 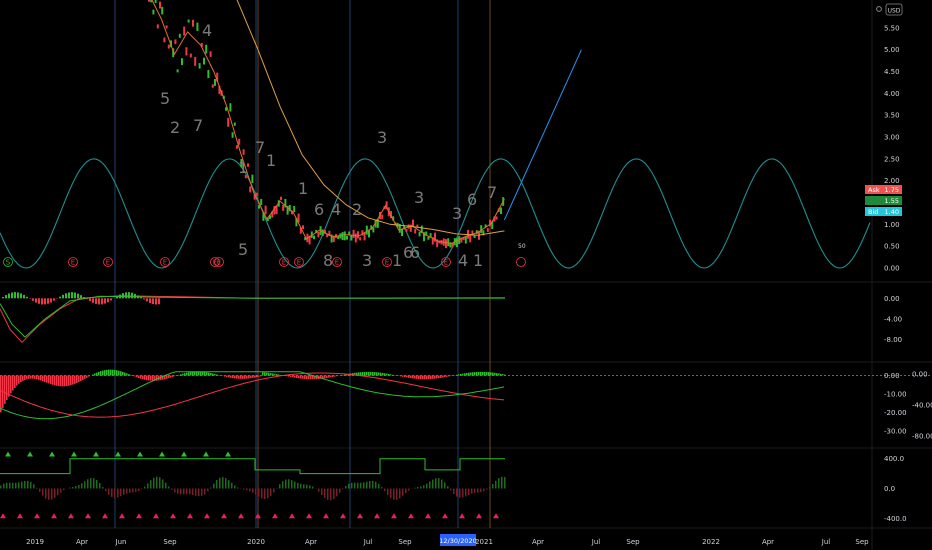 What do you see at coordinates (892, 269) in the screenshot?
I see `price-y-tick: 0.00` at bounding box center [892, 269].